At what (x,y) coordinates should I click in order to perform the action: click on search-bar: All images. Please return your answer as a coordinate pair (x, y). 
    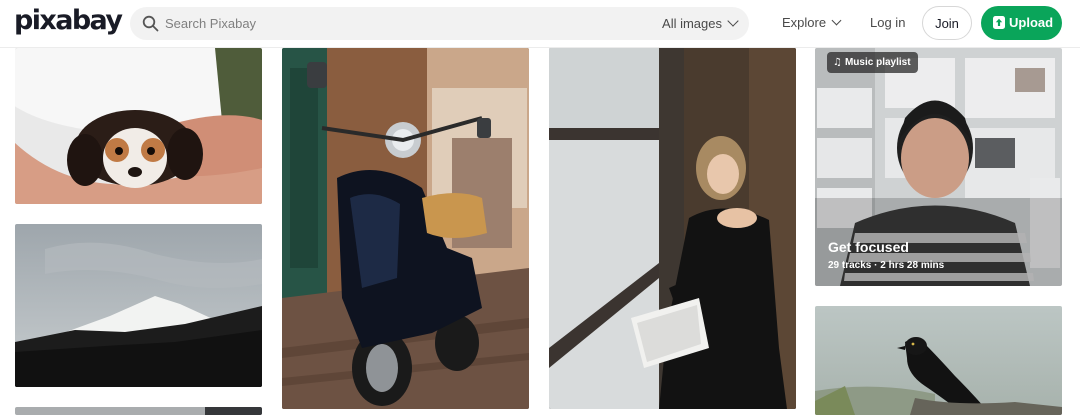
    Looking at the image, I should click on (439, 23).